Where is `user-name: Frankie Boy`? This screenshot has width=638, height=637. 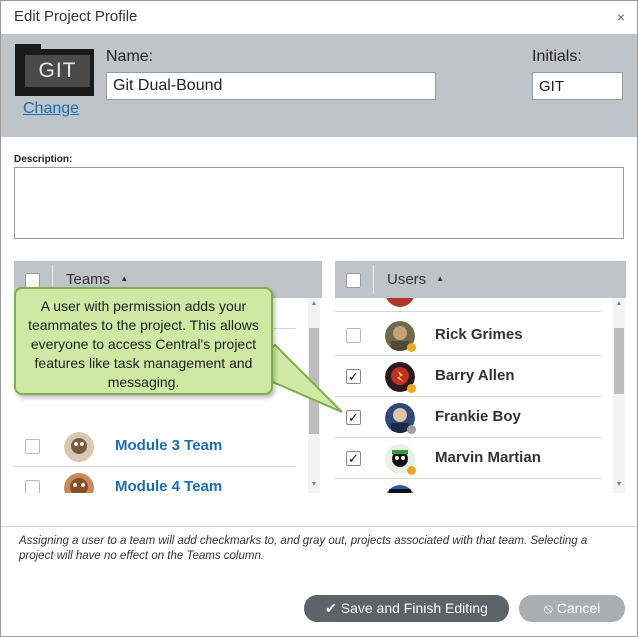
user-name: Frankie Boy is located at coordinates (478, 416).